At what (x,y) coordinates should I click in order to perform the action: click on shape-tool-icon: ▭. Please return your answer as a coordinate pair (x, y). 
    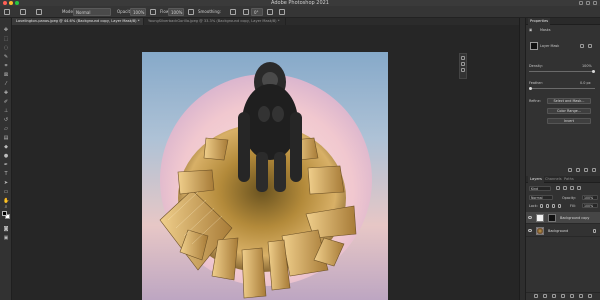
    Looking at the image, I should click on (6, 192).